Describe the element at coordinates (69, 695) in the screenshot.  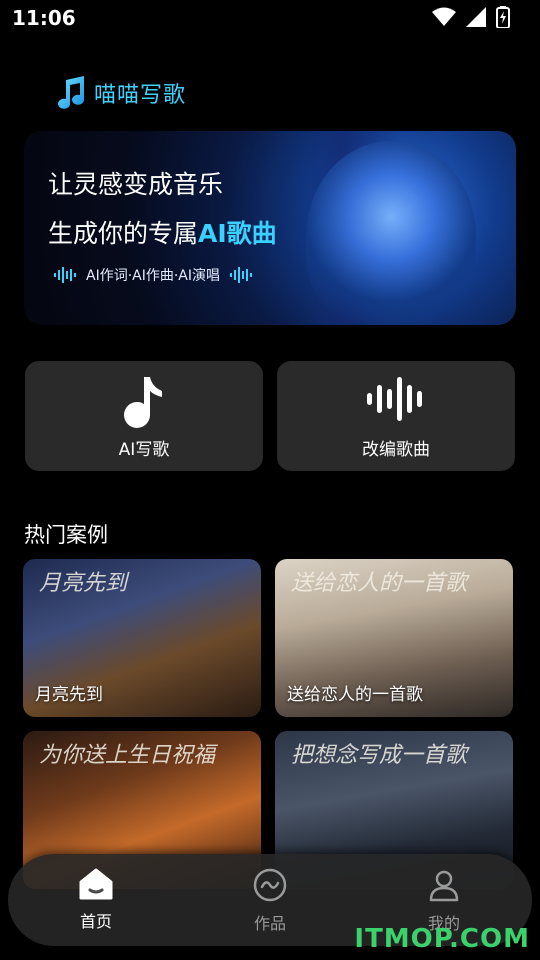
I see `case-card-label: 月亮先到` at that location.